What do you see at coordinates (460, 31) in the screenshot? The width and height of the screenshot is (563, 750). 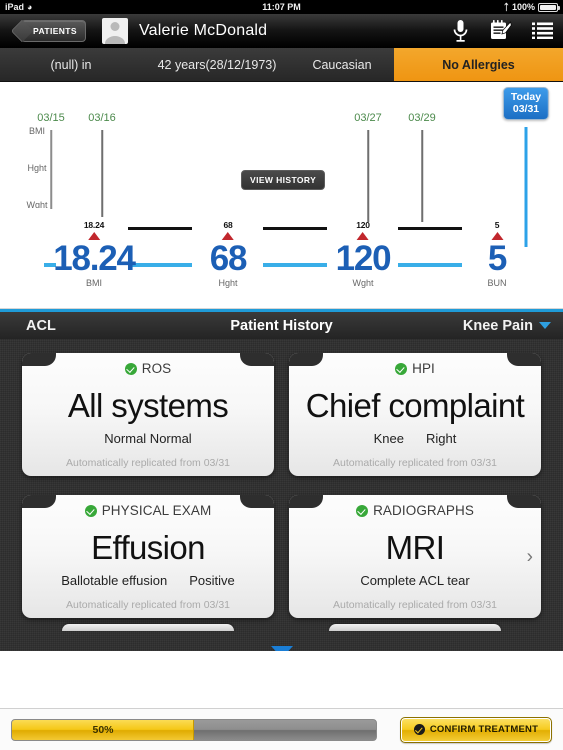 I see `microphone-icon` at bounding box center [460, 31].